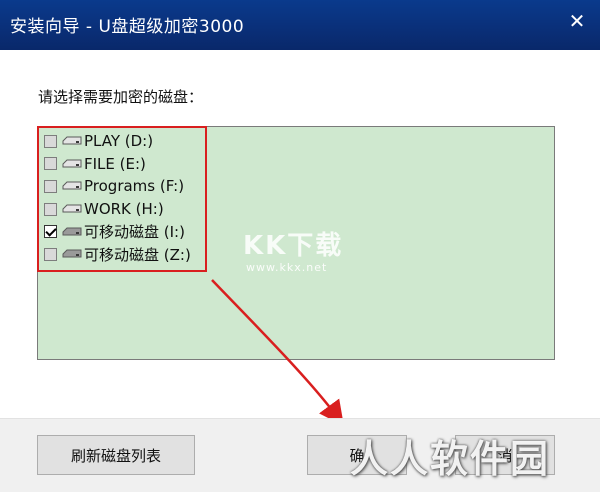 Image resolution: width=600 pixels, height=492 pixels. Describe the element at coordinates (137, 254) in the screenshot. I see `disk-label: 可移动磁盘 (Z:)` at that location.